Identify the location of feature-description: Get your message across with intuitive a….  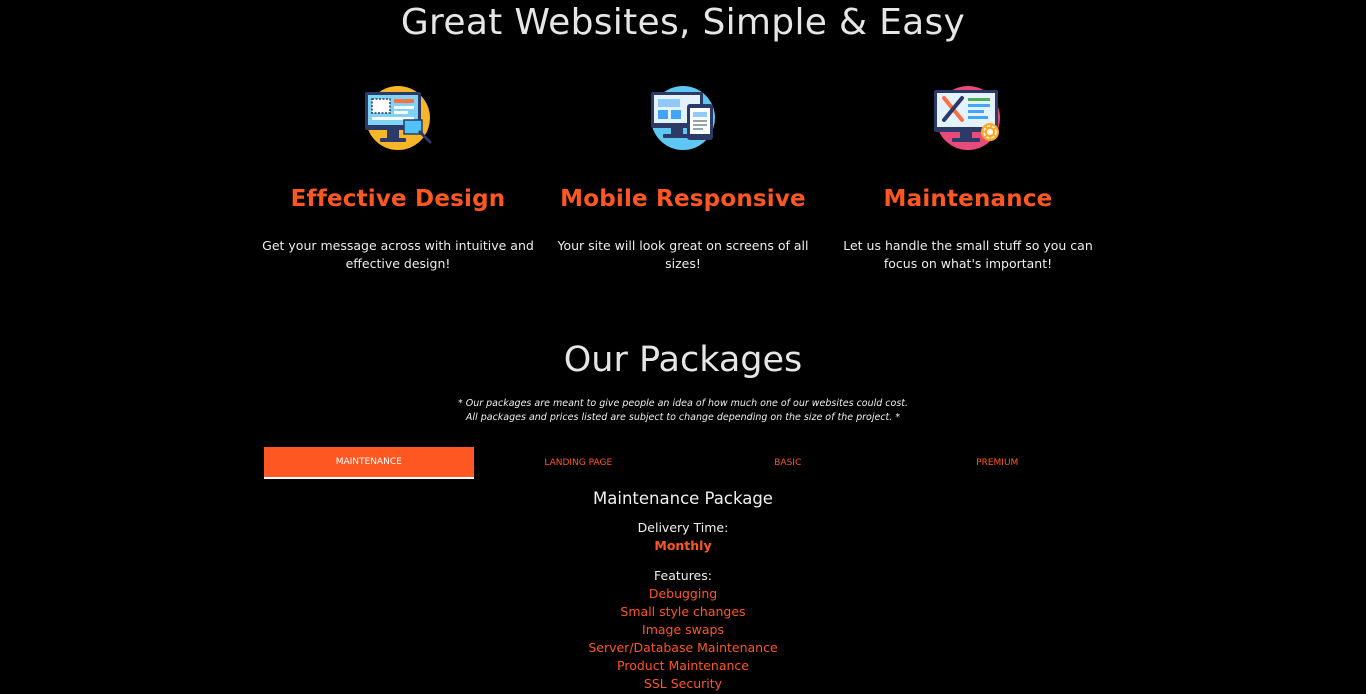
(398, 254).